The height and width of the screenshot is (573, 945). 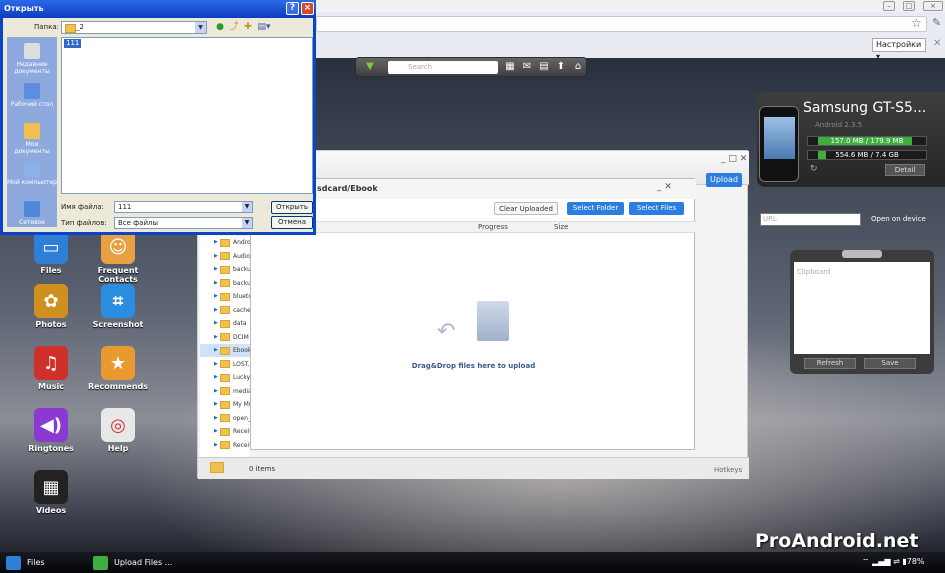 What do you see at coordinates (905, 170) in the screenshot?
I see `detail-button: Detail` at bounding box center [905, 170].